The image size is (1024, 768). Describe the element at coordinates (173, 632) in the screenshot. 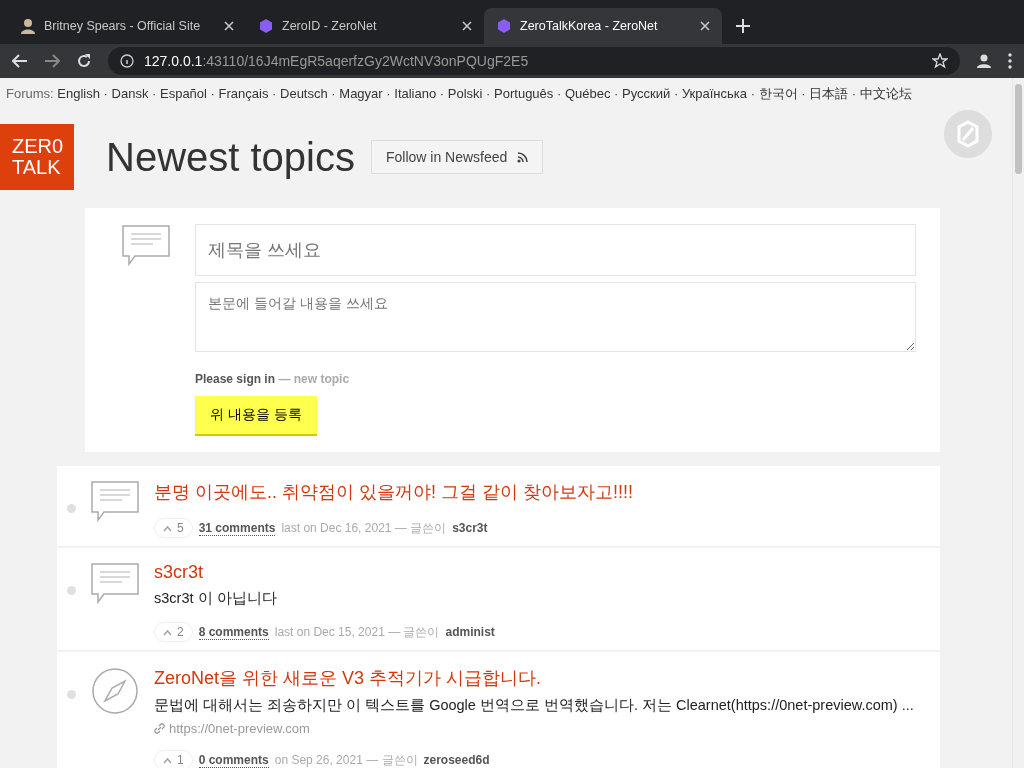

I see `upvote-button: 2` at that location.